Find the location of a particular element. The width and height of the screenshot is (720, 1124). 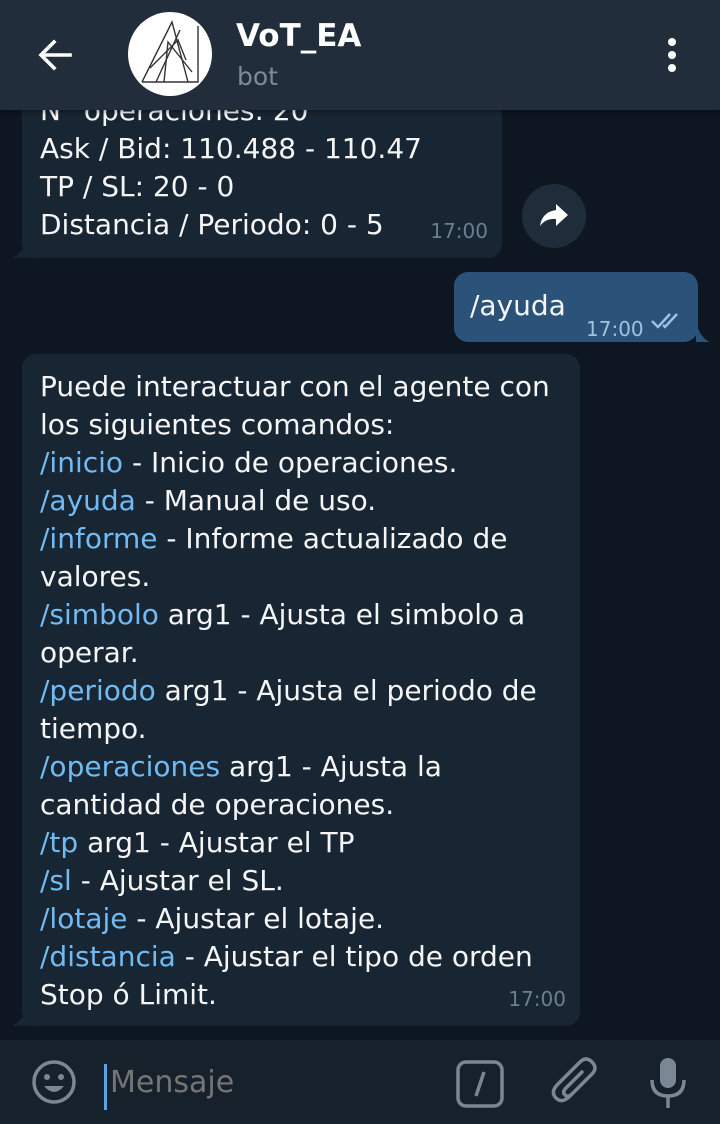

help-line-tp: /tp arg1 - Ajustar el TP is located at coordinates (305, 843).